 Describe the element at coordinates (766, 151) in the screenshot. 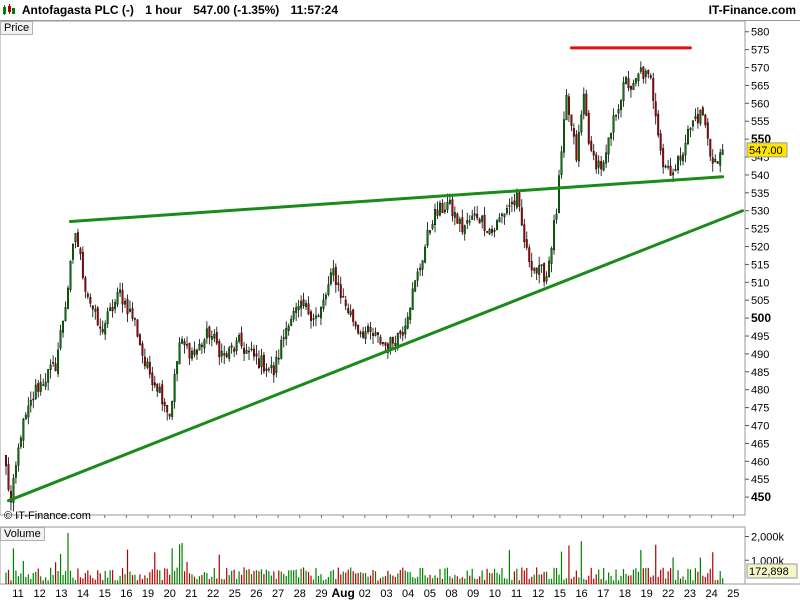

I see `last-price-value: 547.00` at that location.